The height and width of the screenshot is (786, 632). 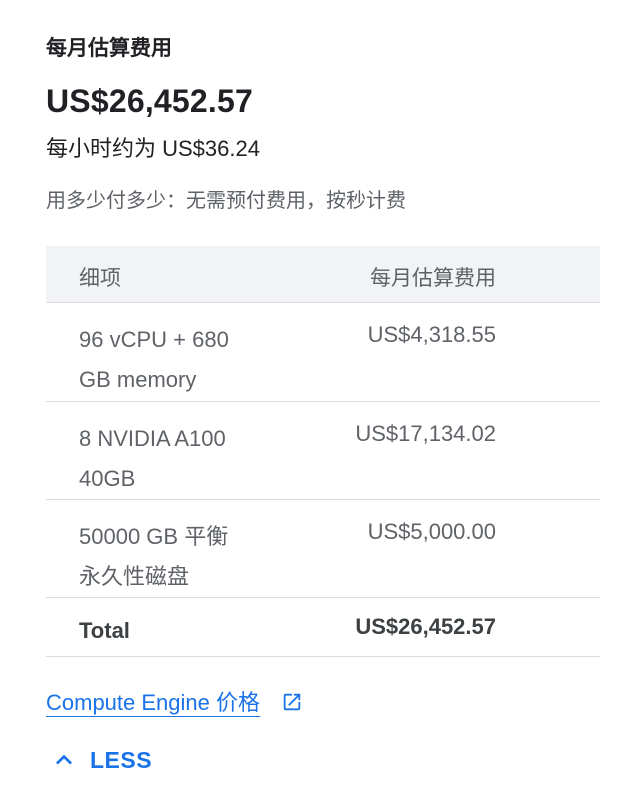 I want to click on less-button: LESS, so click(x=99, y=760).